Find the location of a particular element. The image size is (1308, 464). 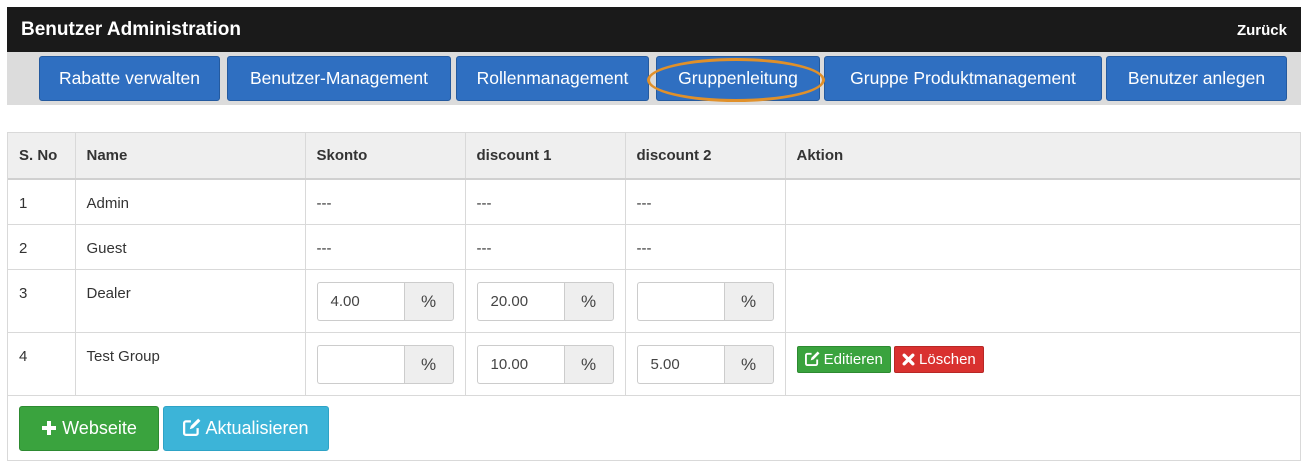

cell-sno: 3 is located at coordinates (42, 301).